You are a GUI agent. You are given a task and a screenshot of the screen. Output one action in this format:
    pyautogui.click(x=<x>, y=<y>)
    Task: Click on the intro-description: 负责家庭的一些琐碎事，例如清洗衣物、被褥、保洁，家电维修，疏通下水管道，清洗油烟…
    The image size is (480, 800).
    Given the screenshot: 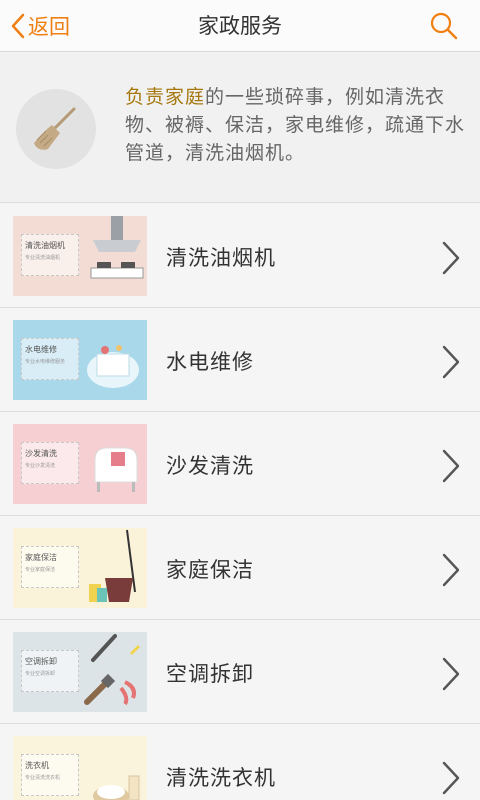 What is the action you would take?
    pyautogui.click(x=297, y=125)
    